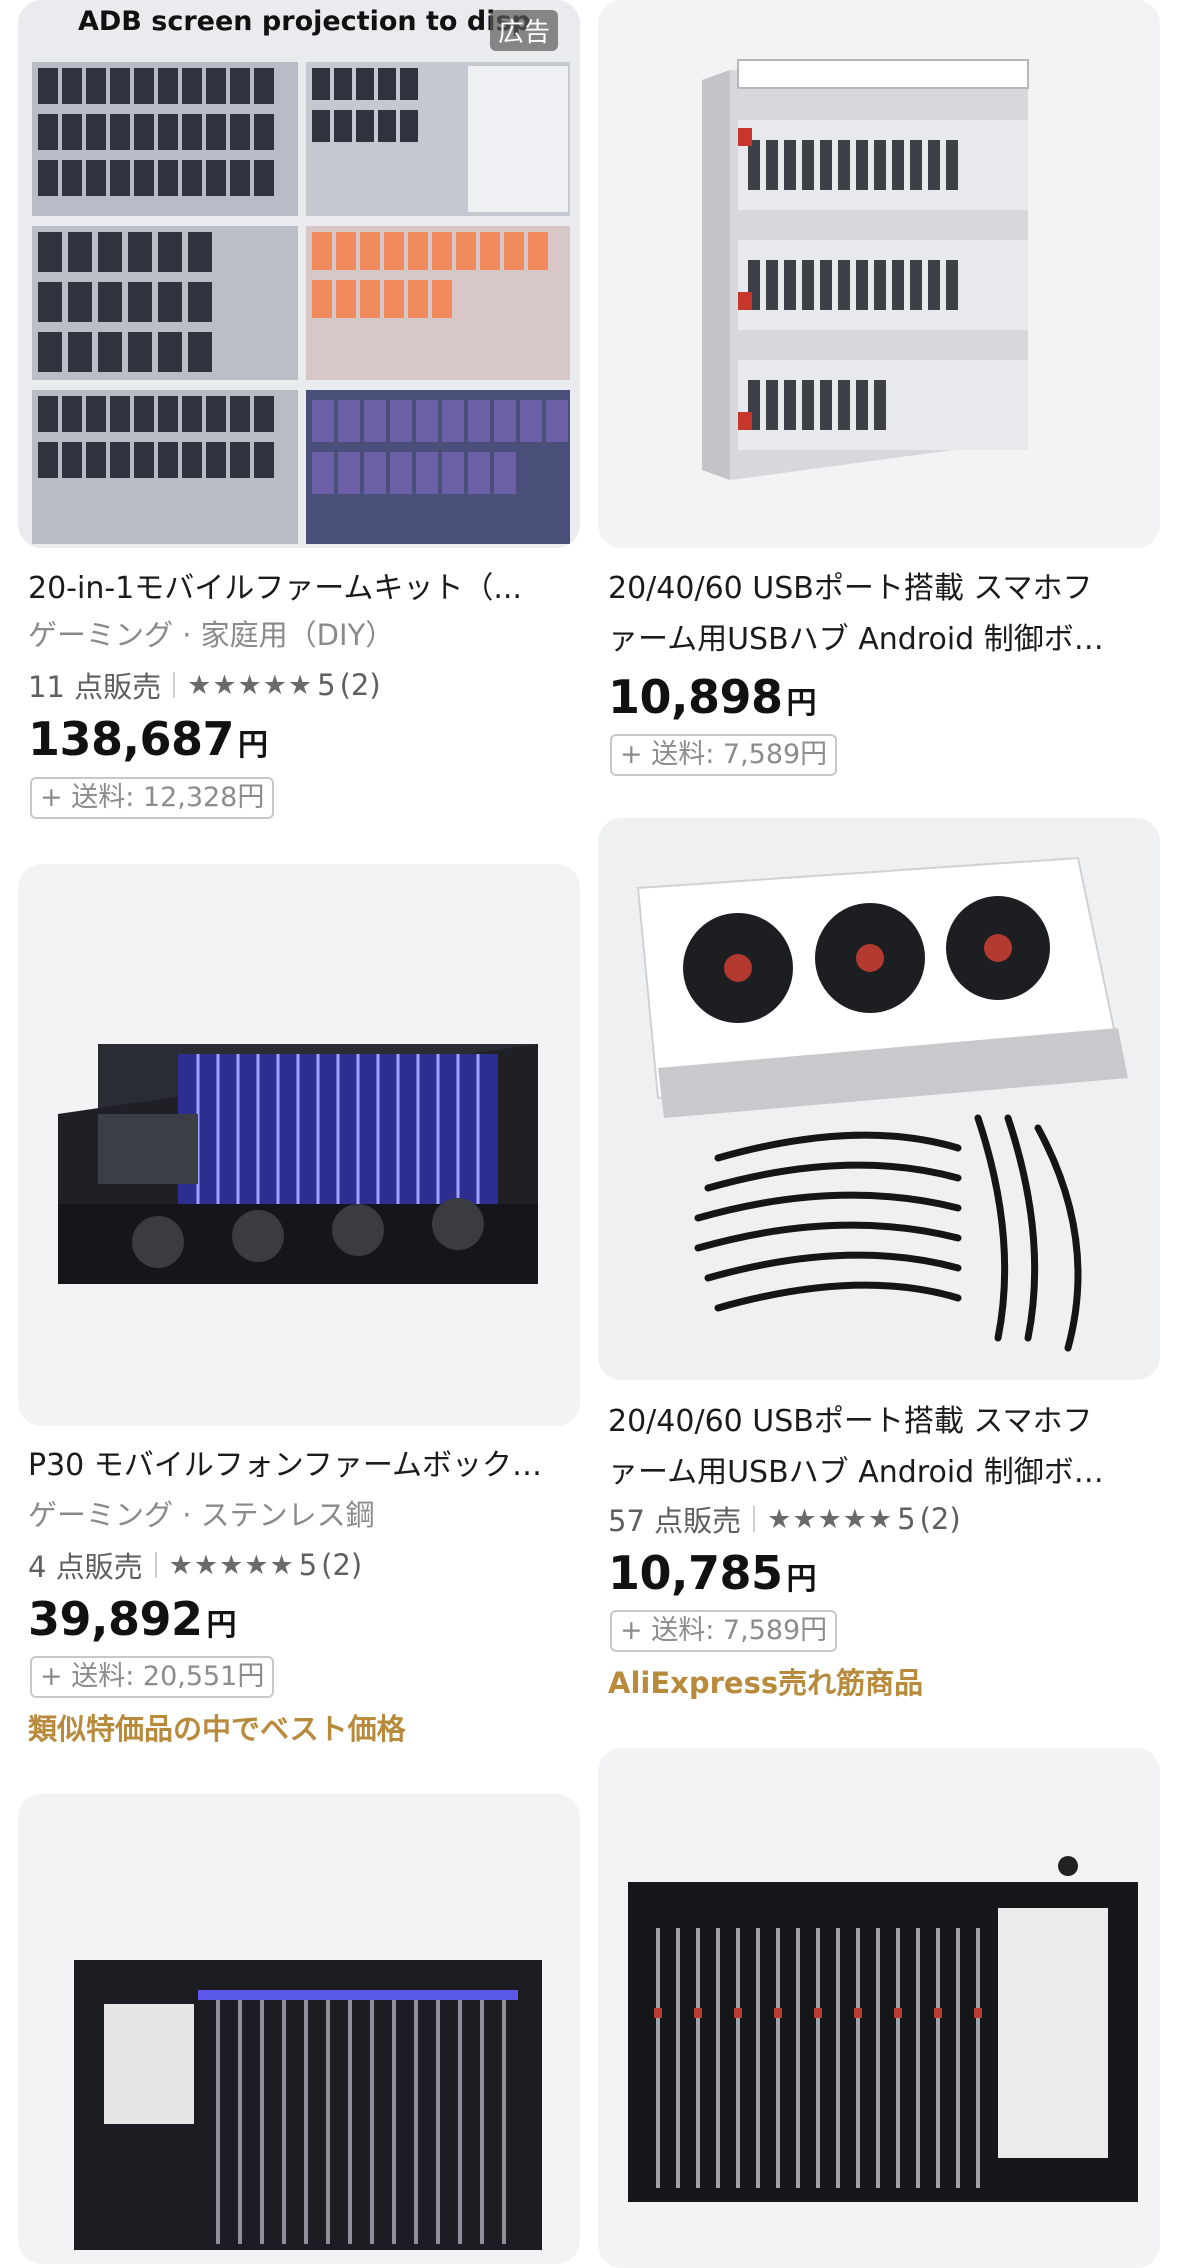 Image resolution: width=1179 pixels, height=2268 pixels. I want to click on price: 10,898 円, so click(712, 697).